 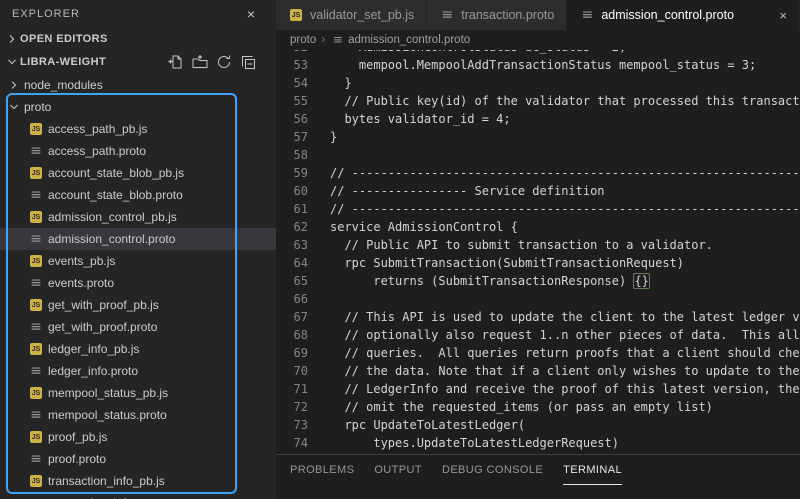 What do you see at coordinates (300, 155) in the screenshot?
I see `line-number: 58` at bounding box center [300, 155].